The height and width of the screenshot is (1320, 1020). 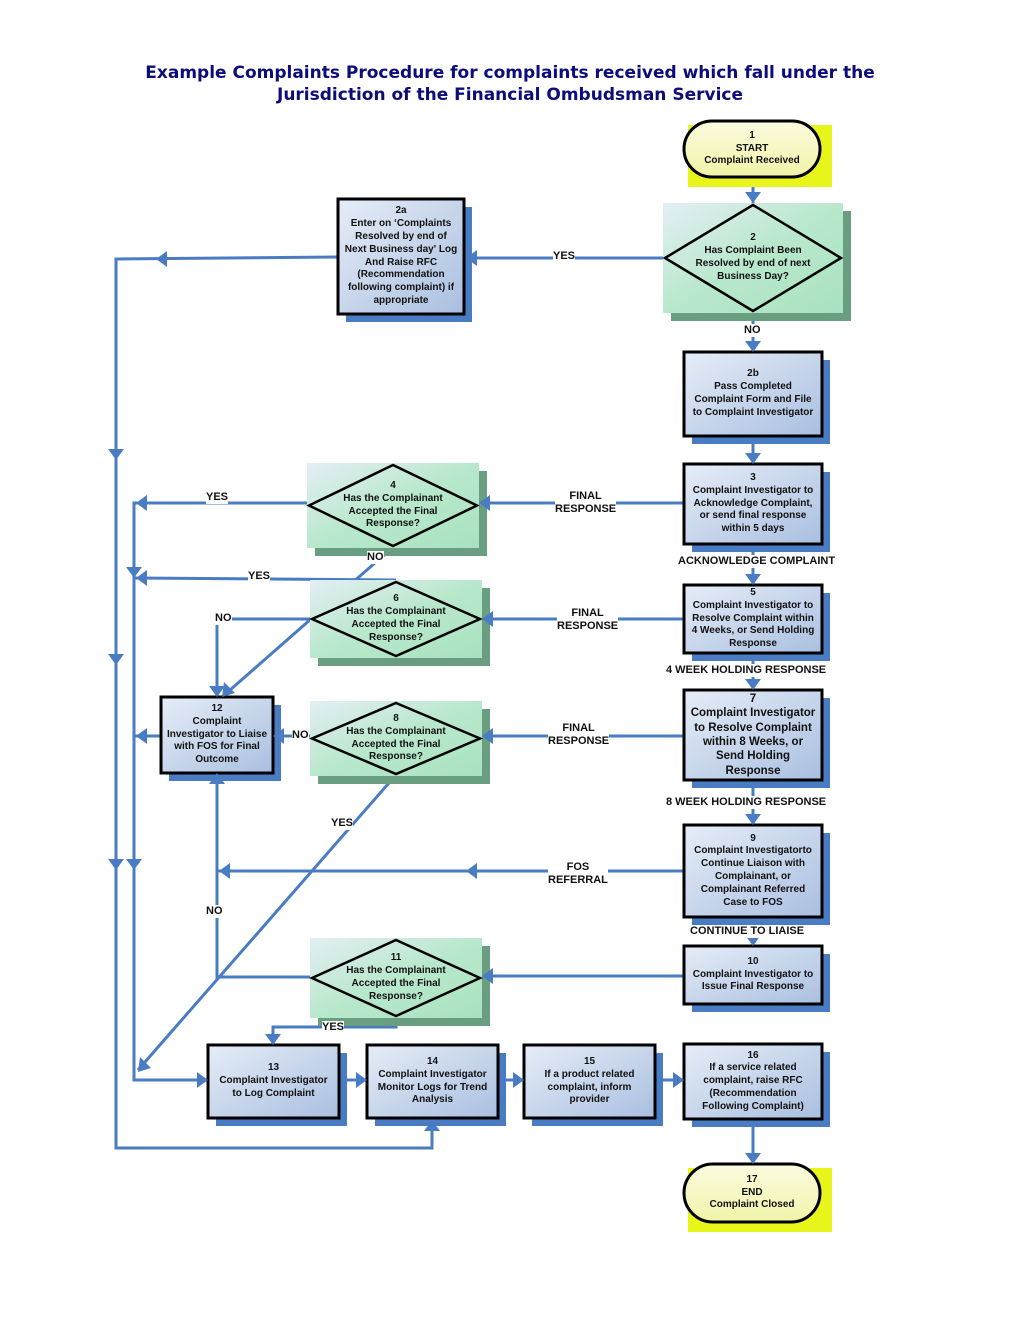 What do you see at coordinates (217, 747) in the screenshot?
I see `node-text-line: with FOS for Final` at bounding box center [217, 747].